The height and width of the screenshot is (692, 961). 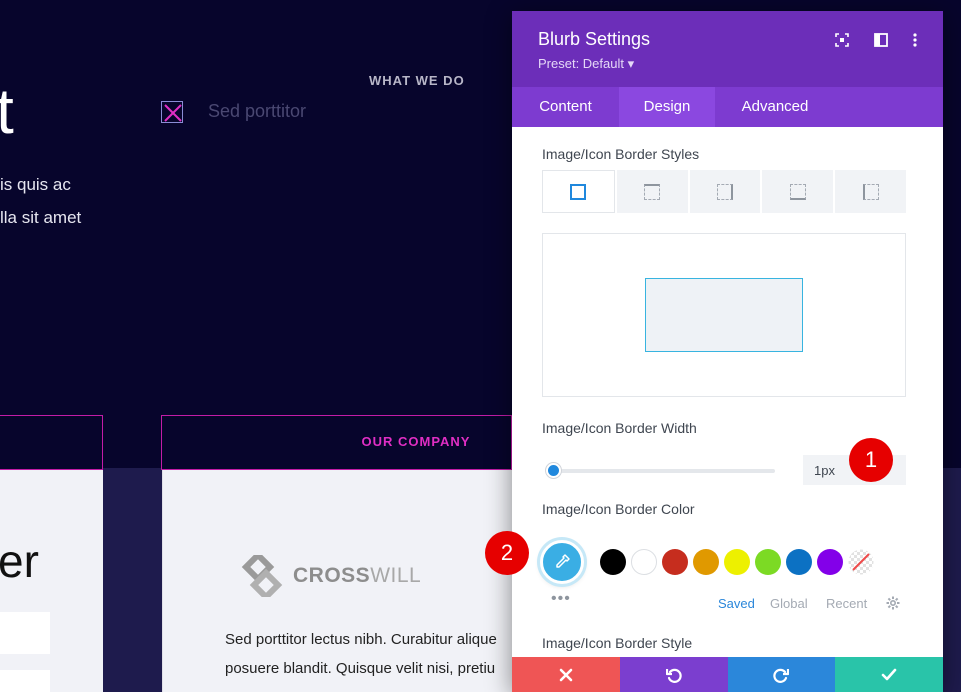 I want to click on border-styles-label: Image/Icon Border Styles, so click(x=621, y=154).